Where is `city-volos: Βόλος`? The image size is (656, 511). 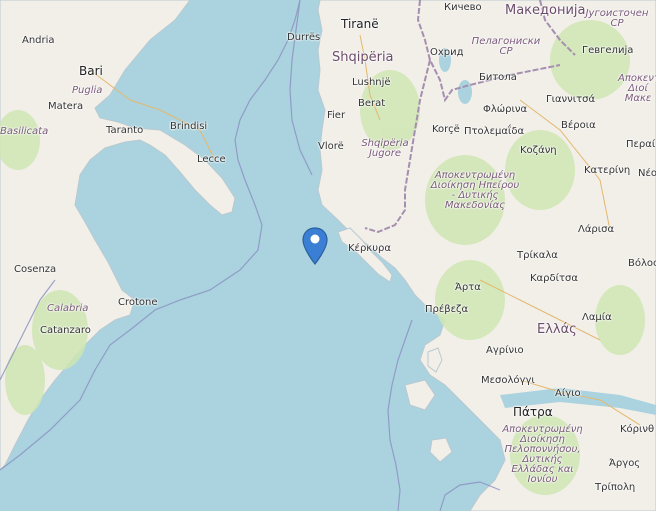 city-volos: Βόλος is located at coordinates (642, 263).